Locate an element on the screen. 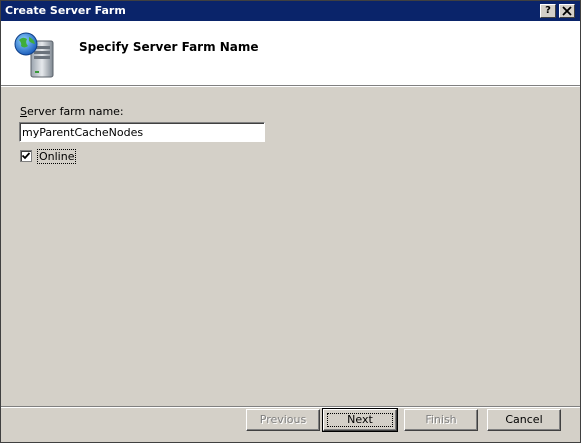 Image resolution: width=581 pixels, height=443 pixels. online-label: Online is located at coordinates (57, 156).